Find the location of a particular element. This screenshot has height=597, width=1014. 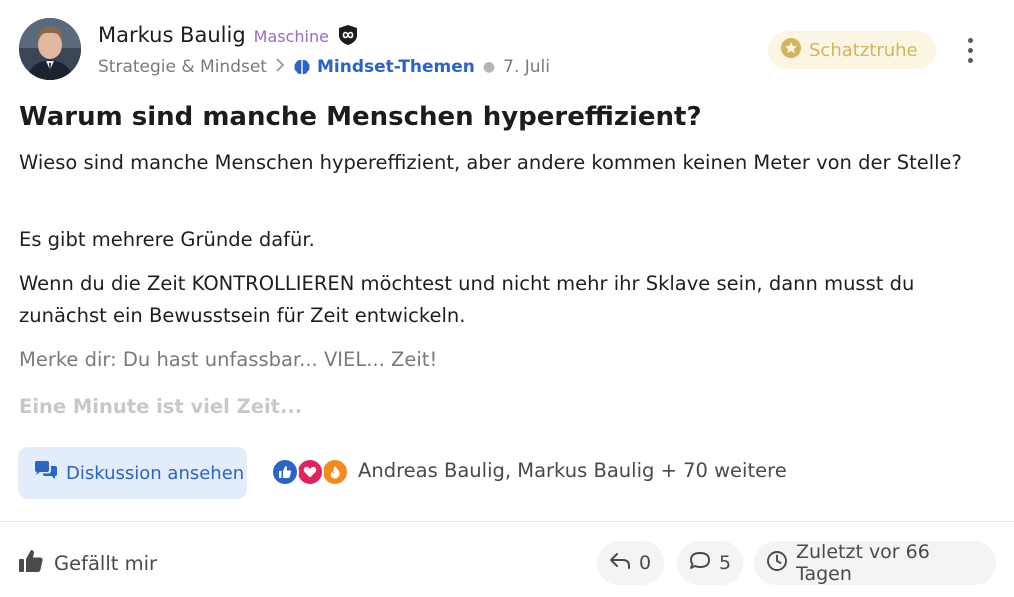

star-coin-icon is located at coordinates (791, 50).